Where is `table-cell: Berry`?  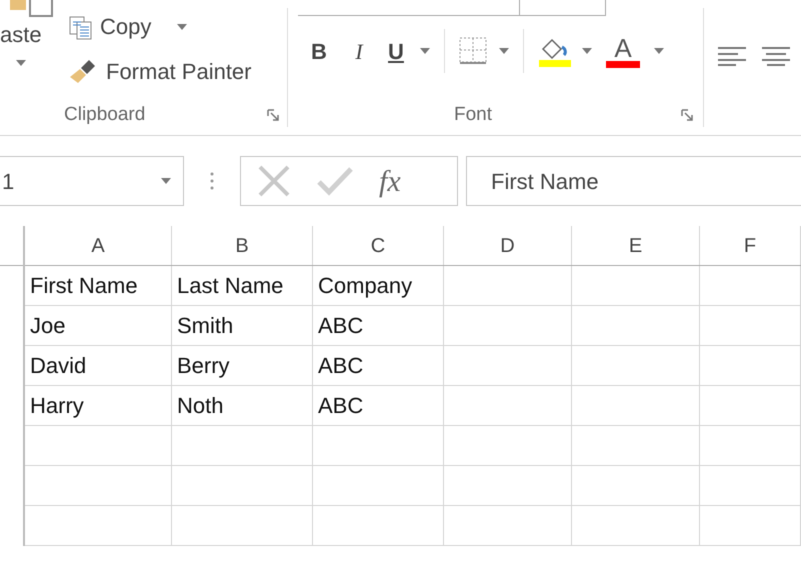
table-cell: Berry is located at coordinates (242, 365).